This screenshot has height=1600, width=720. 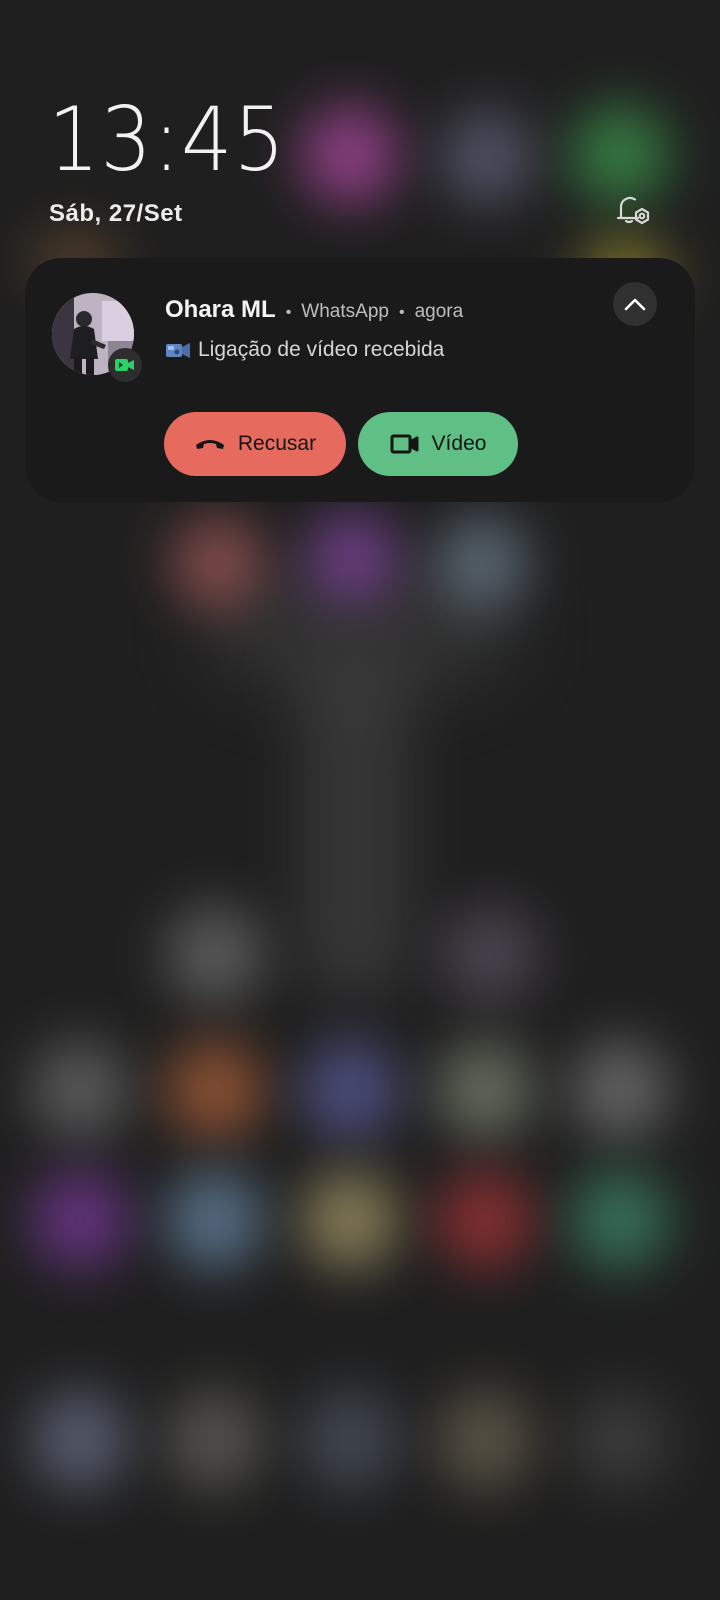 What do you see at coordinates (459, 443) in the screenshot?
I see `video-label: Vídeo` at bounding box center [459, 443].